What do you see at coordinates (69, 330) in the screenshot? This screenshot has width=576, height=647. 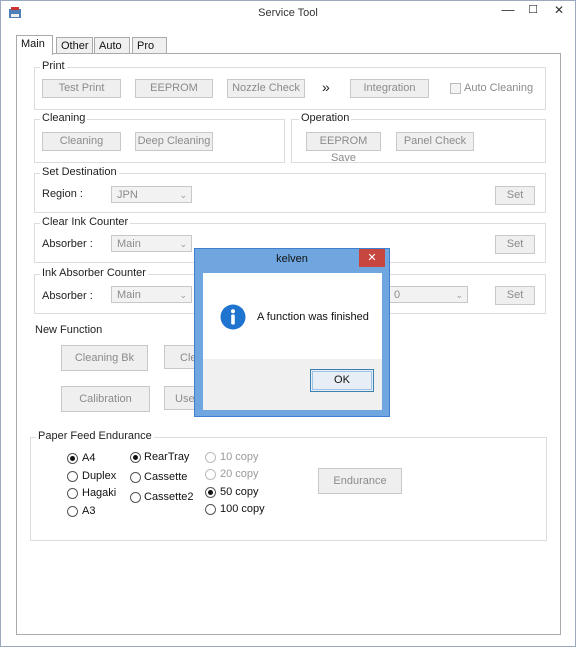 I see `new-function-label: New Function` at bounding box center [69, 330].